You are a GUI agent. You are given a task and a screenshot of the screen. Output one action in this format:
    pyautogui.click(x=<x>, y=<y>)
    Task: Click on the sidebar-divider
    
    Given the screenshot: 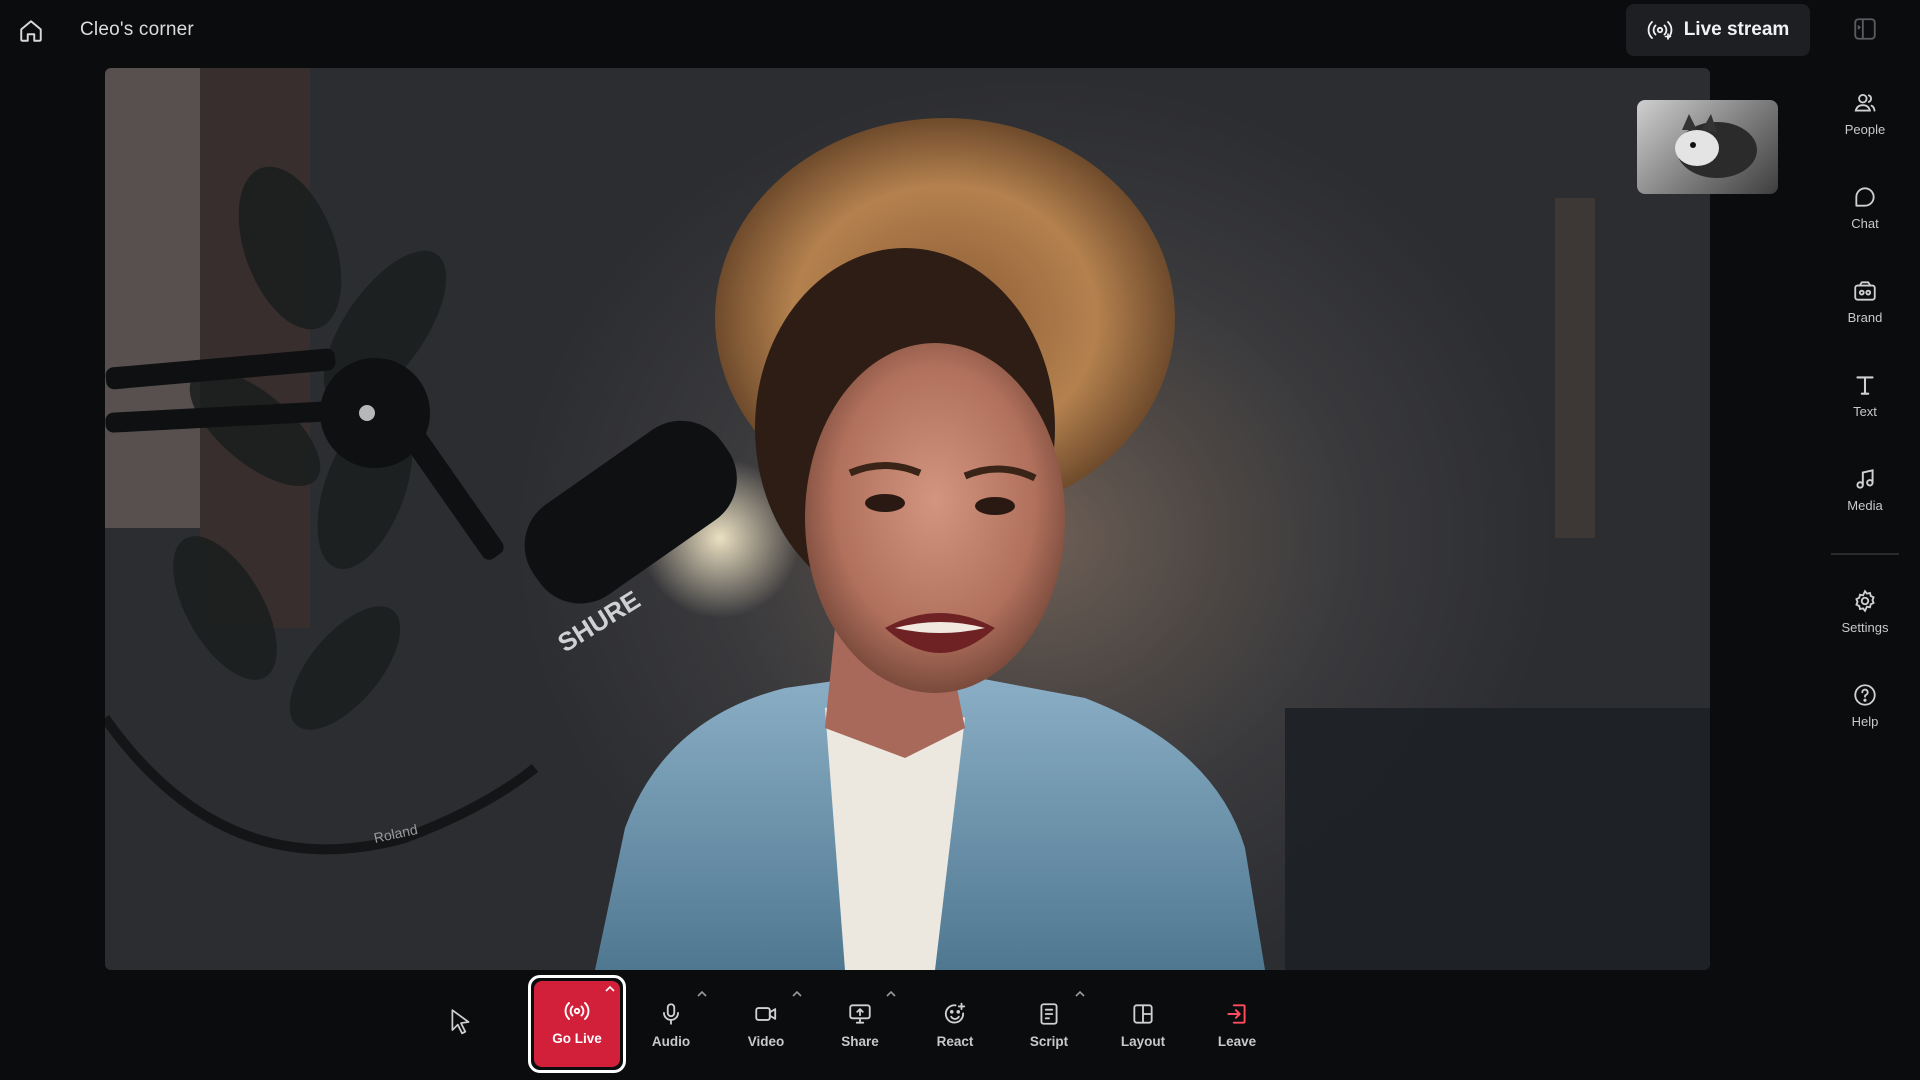 What is the action you would take?
    pyautogui.click(x=1865, y=554)
    